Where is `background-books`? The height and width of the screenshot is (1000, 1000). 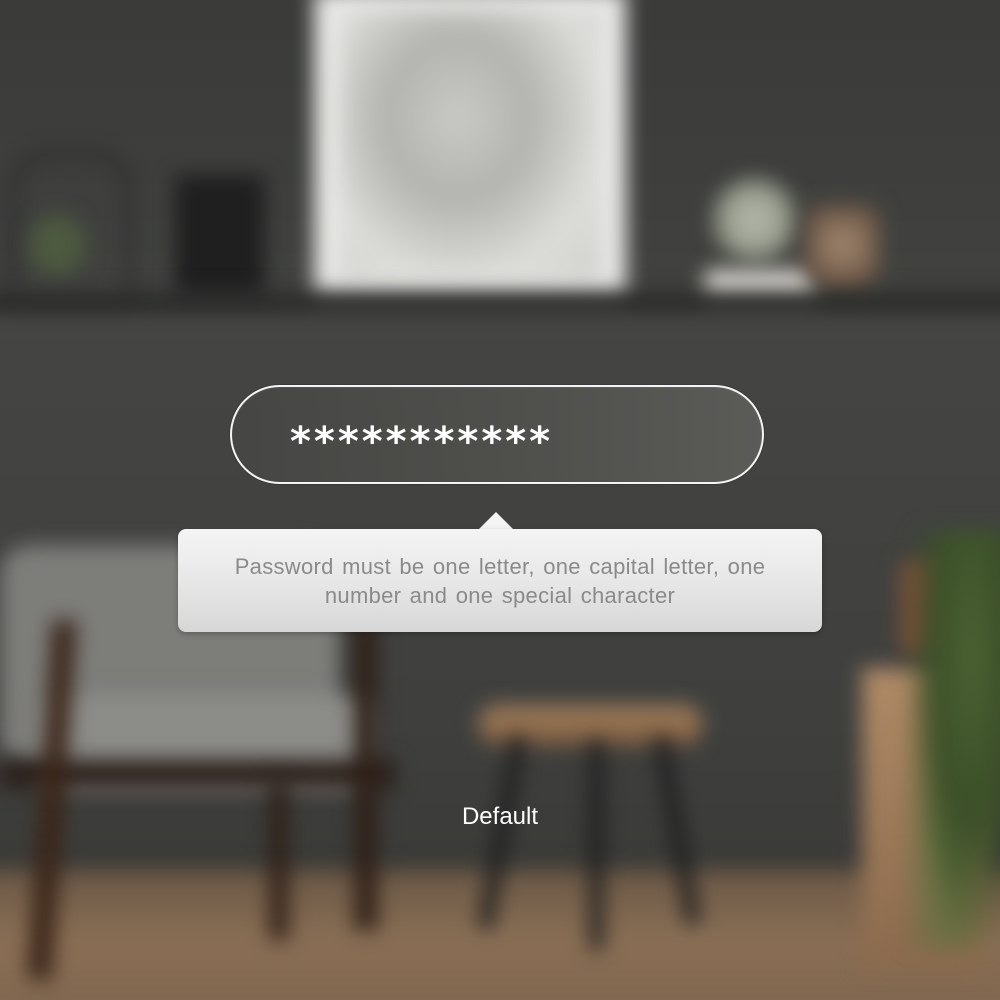
background-books is located at coordinates (220, 237).